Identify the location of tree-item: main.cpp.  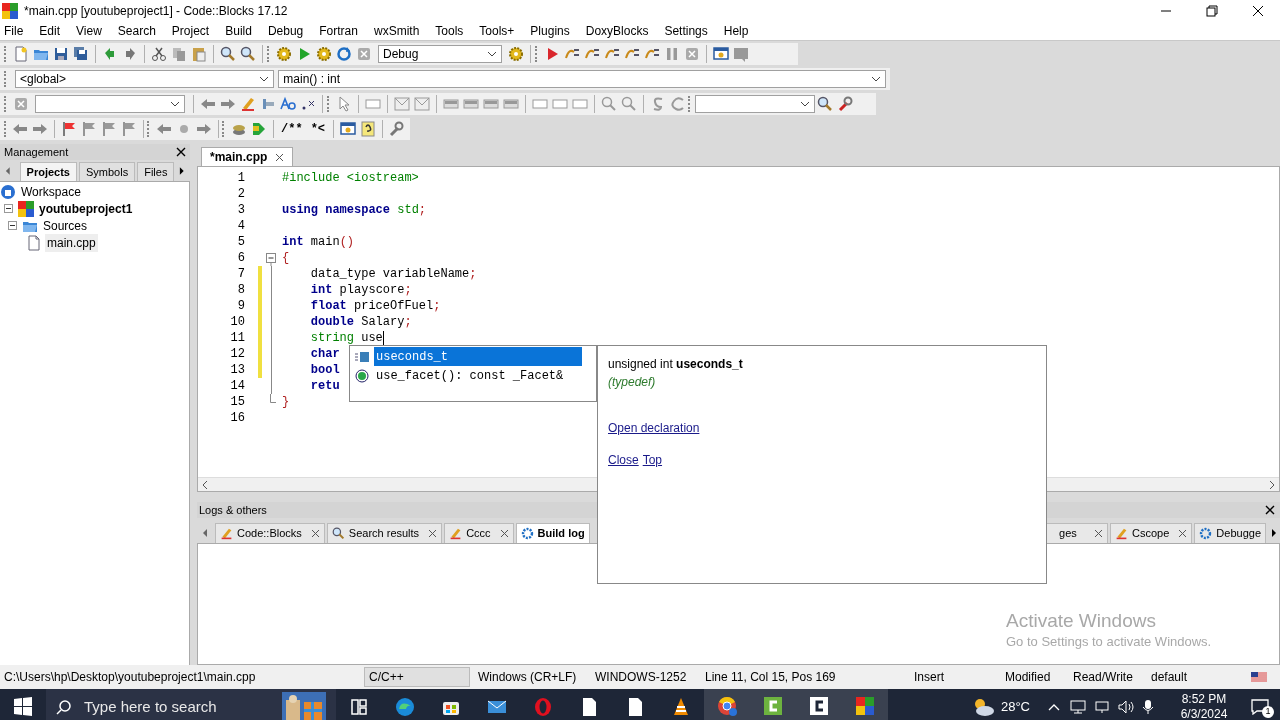
(71, 242).